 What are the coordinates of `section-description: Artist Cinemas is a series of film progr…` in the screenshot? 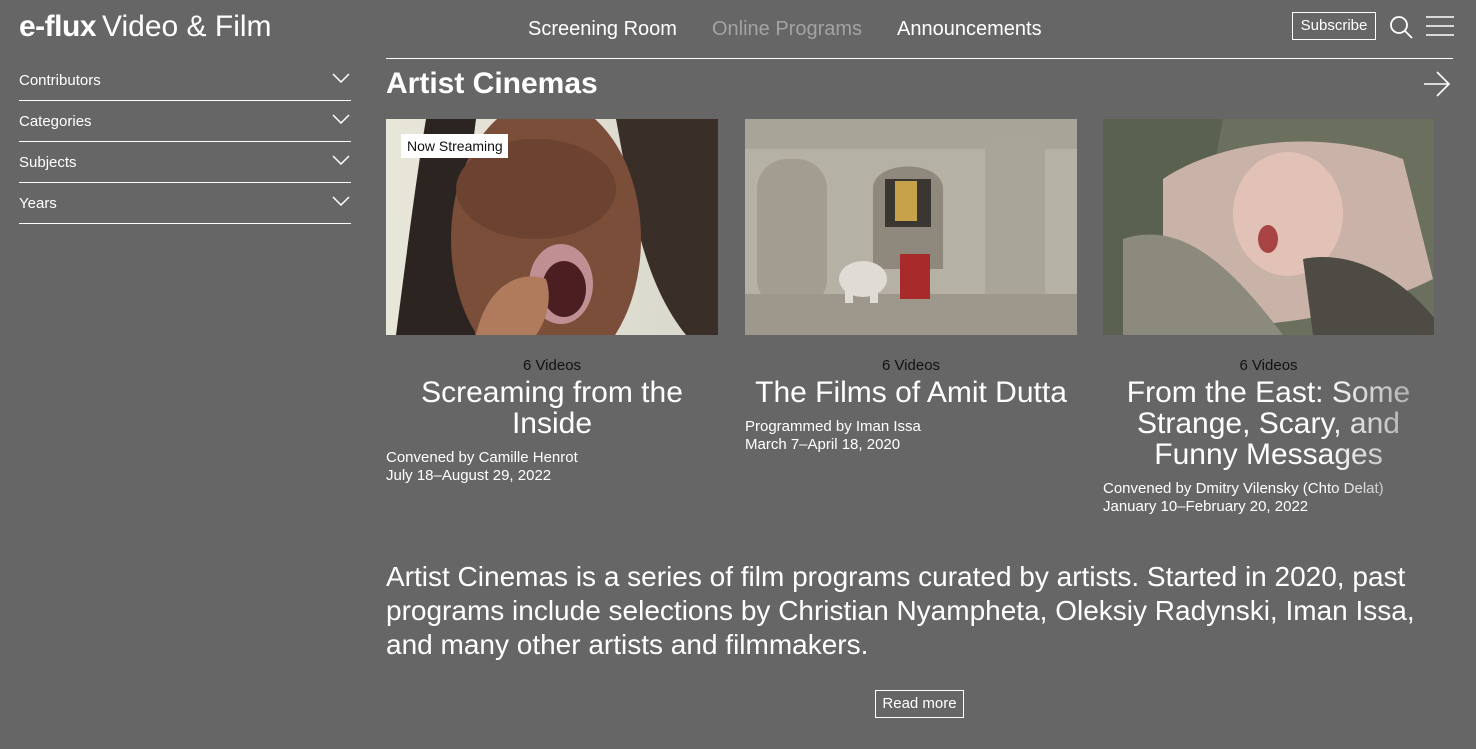 It's located at (900, 610).